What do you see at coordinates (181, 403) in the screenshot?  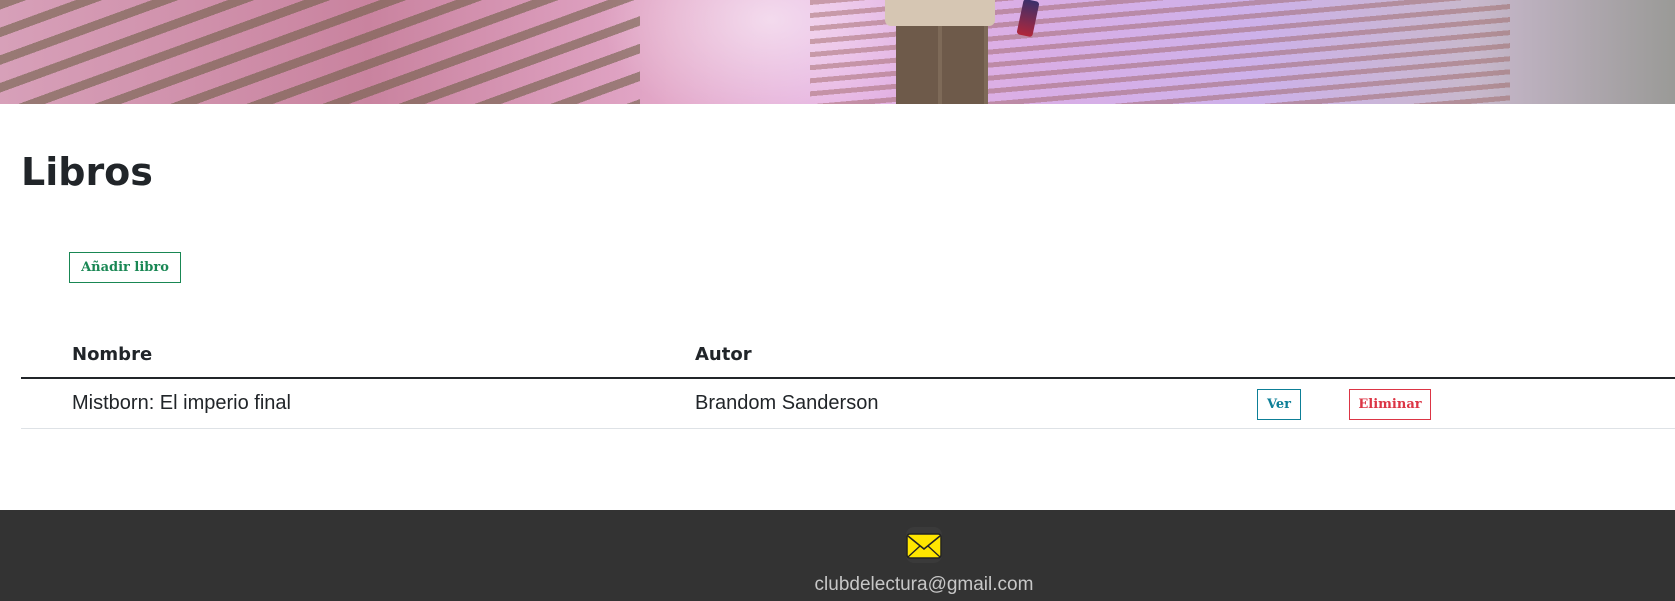 I see `cell-nombre: Mistborn: El imperio final` at bounding box center [181, 403].